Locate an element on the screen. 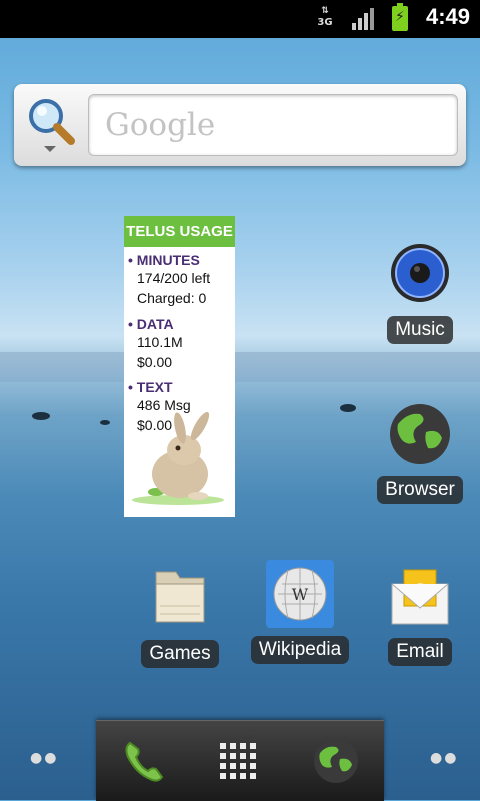  app-browser: Browser is located at coordinates (420, 453).